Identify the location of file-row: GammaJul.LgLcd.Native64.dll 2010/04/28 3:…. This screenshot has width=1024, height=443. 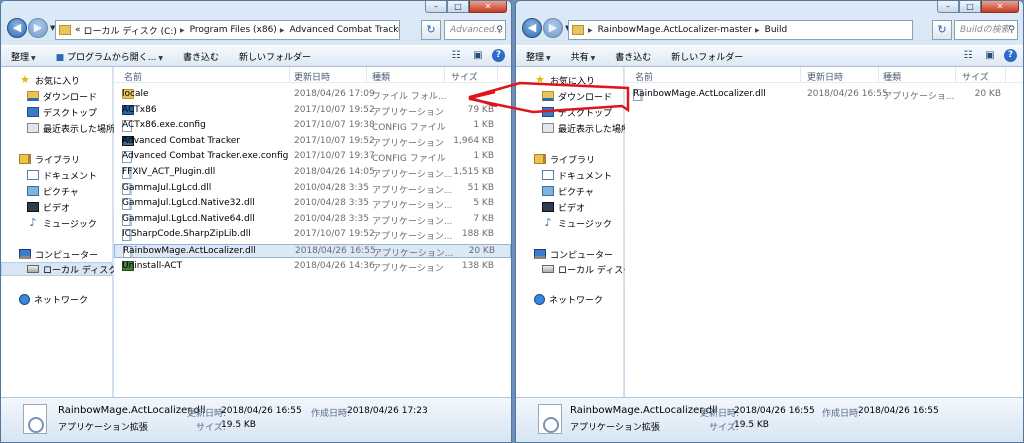
(312, 220).